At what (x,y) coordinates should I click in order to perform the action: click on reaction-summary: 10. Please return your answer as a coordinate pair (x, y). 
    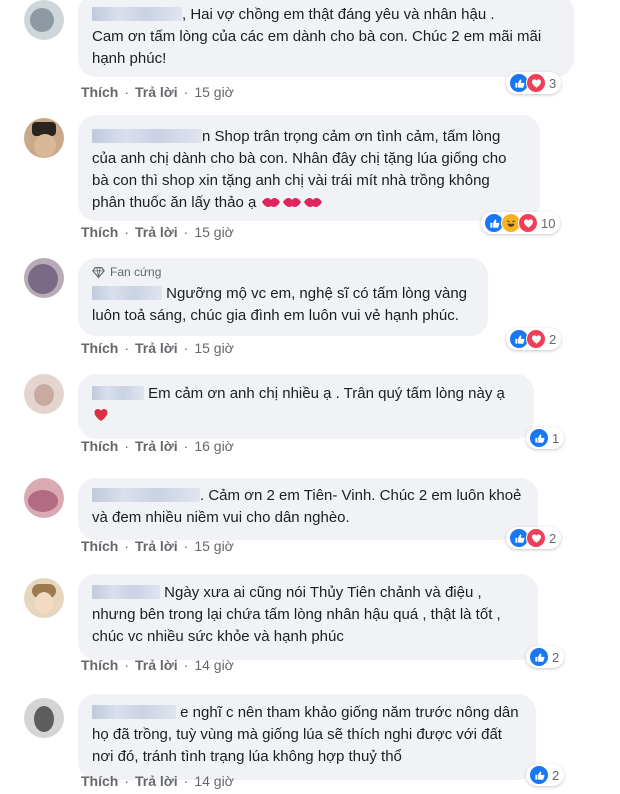
    Looking at the image, I should click on (521, 223).